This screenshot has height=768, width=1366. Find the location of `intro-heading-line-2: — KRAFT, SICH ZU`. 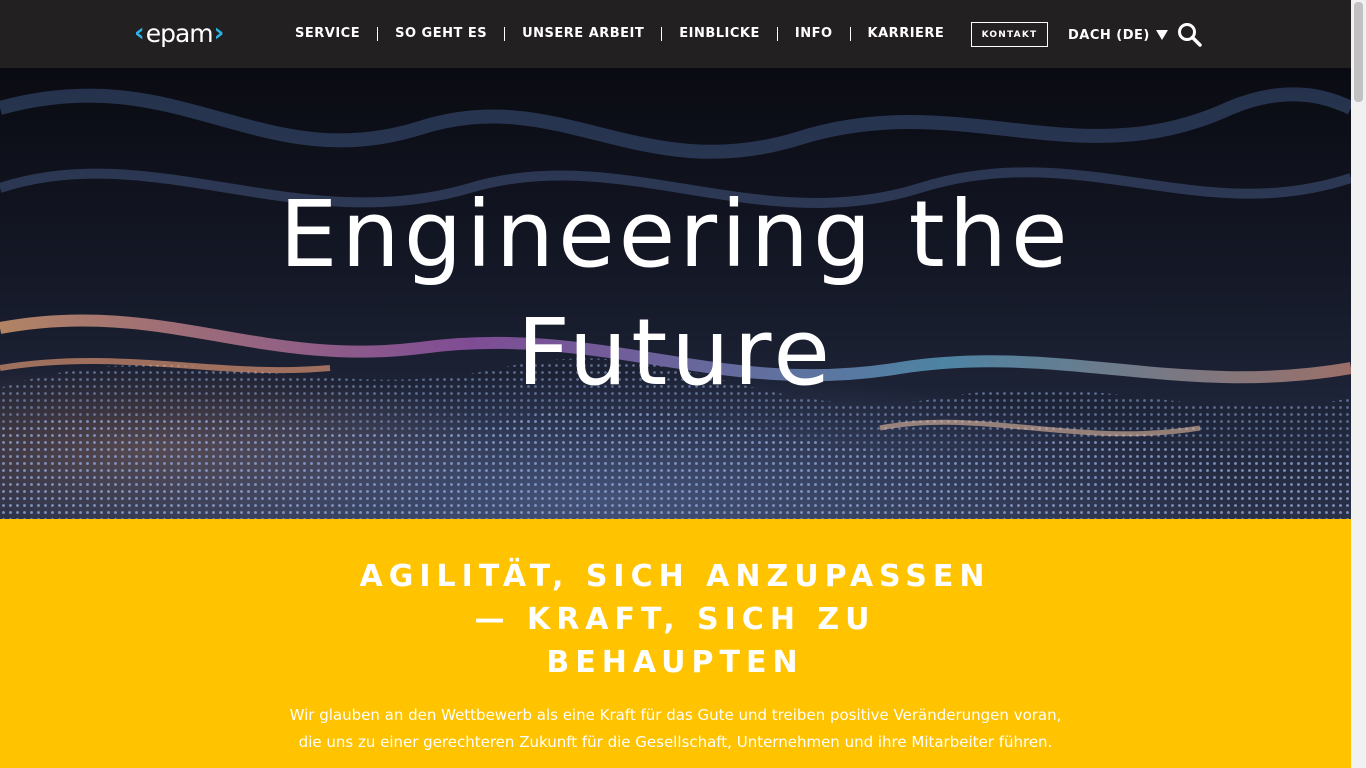

intro-heading-line-2: — KRAFT, SICH ZU is located at coordinates (675, 619).